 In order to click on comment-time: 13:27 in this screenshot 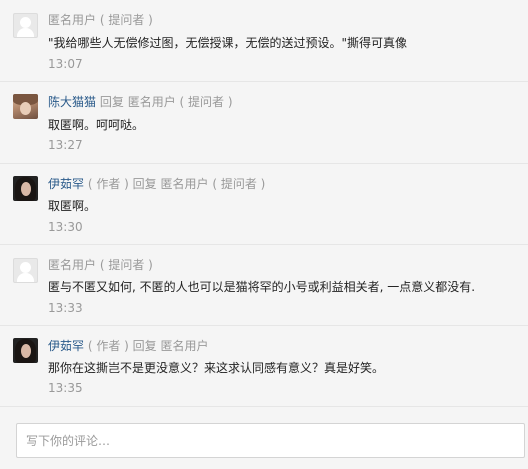, I will do `click(65, 145)`.